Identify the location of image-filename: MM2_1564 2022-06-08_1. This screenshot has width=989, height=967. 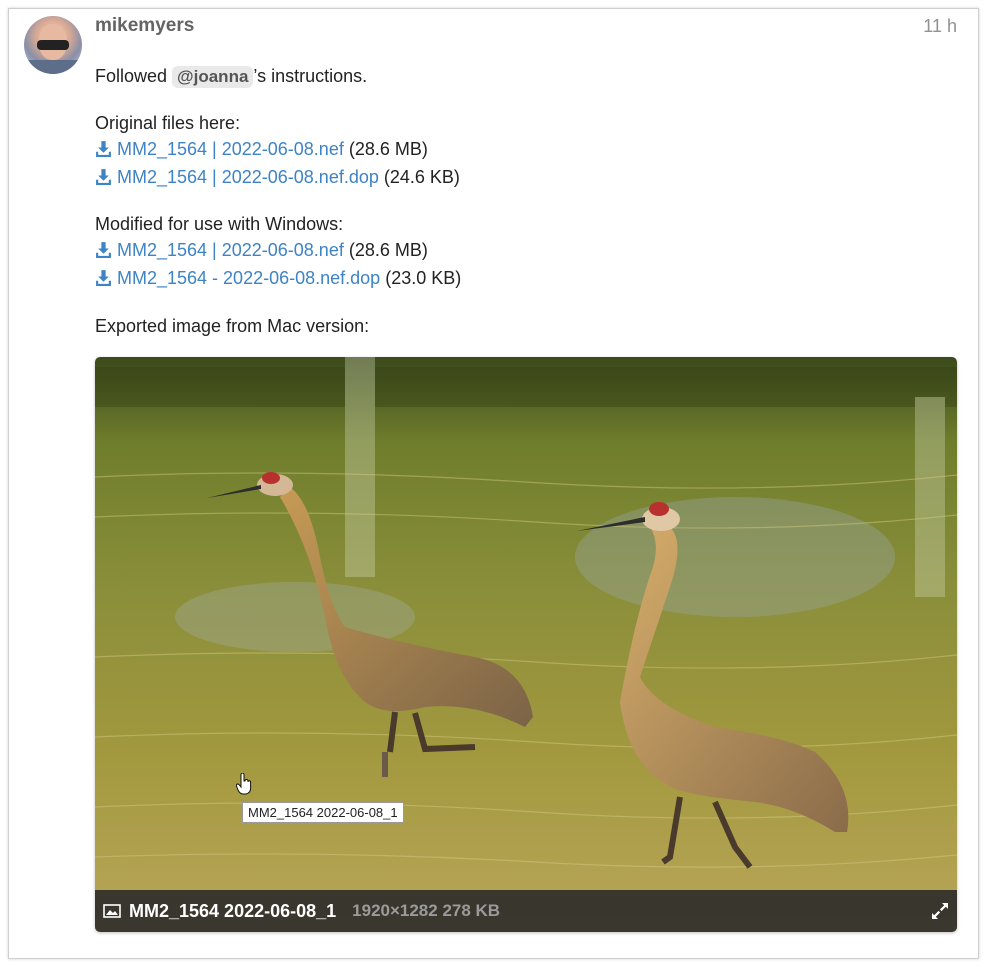
(233, 910).